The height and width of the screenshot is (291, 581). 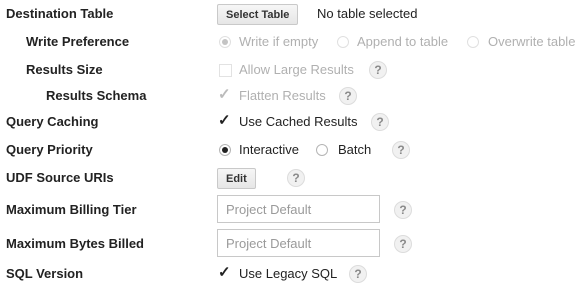 I want to click on use-legacy-sql-checkbox: ✓, so click(x=225, y=272).